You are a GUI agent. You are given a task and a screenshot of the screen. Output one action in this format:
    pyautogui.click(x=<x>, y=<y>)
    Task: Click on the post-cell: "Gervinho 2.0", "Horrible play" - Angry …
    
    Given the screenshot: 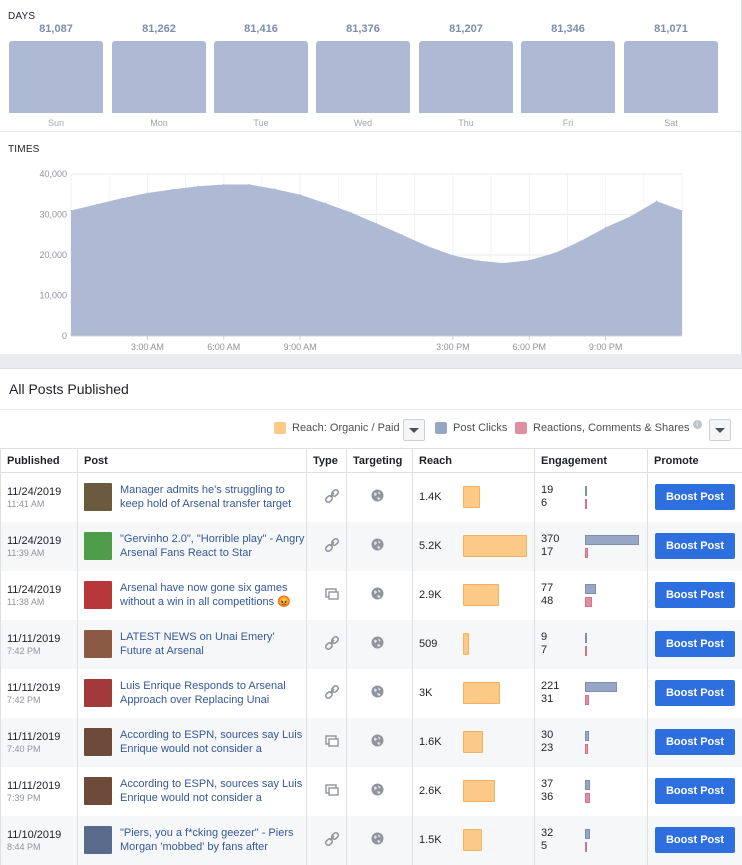 What is the action you would take?
    pyautogui.click(x=192, y=546)
    